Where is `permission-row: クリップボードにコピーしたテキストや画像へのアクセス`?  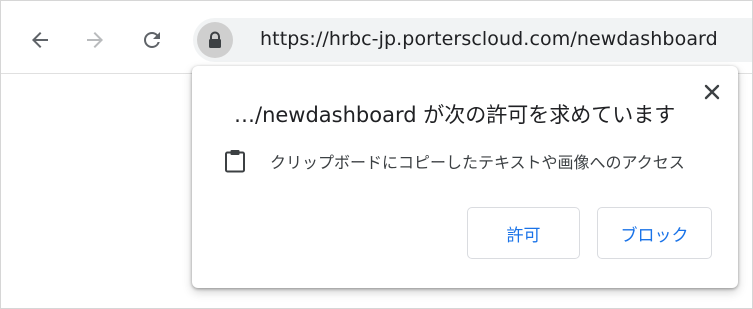 permission-row: クリップボードにコピーしたテキストや画像へのアクセス is located at coordinates (453, 161).